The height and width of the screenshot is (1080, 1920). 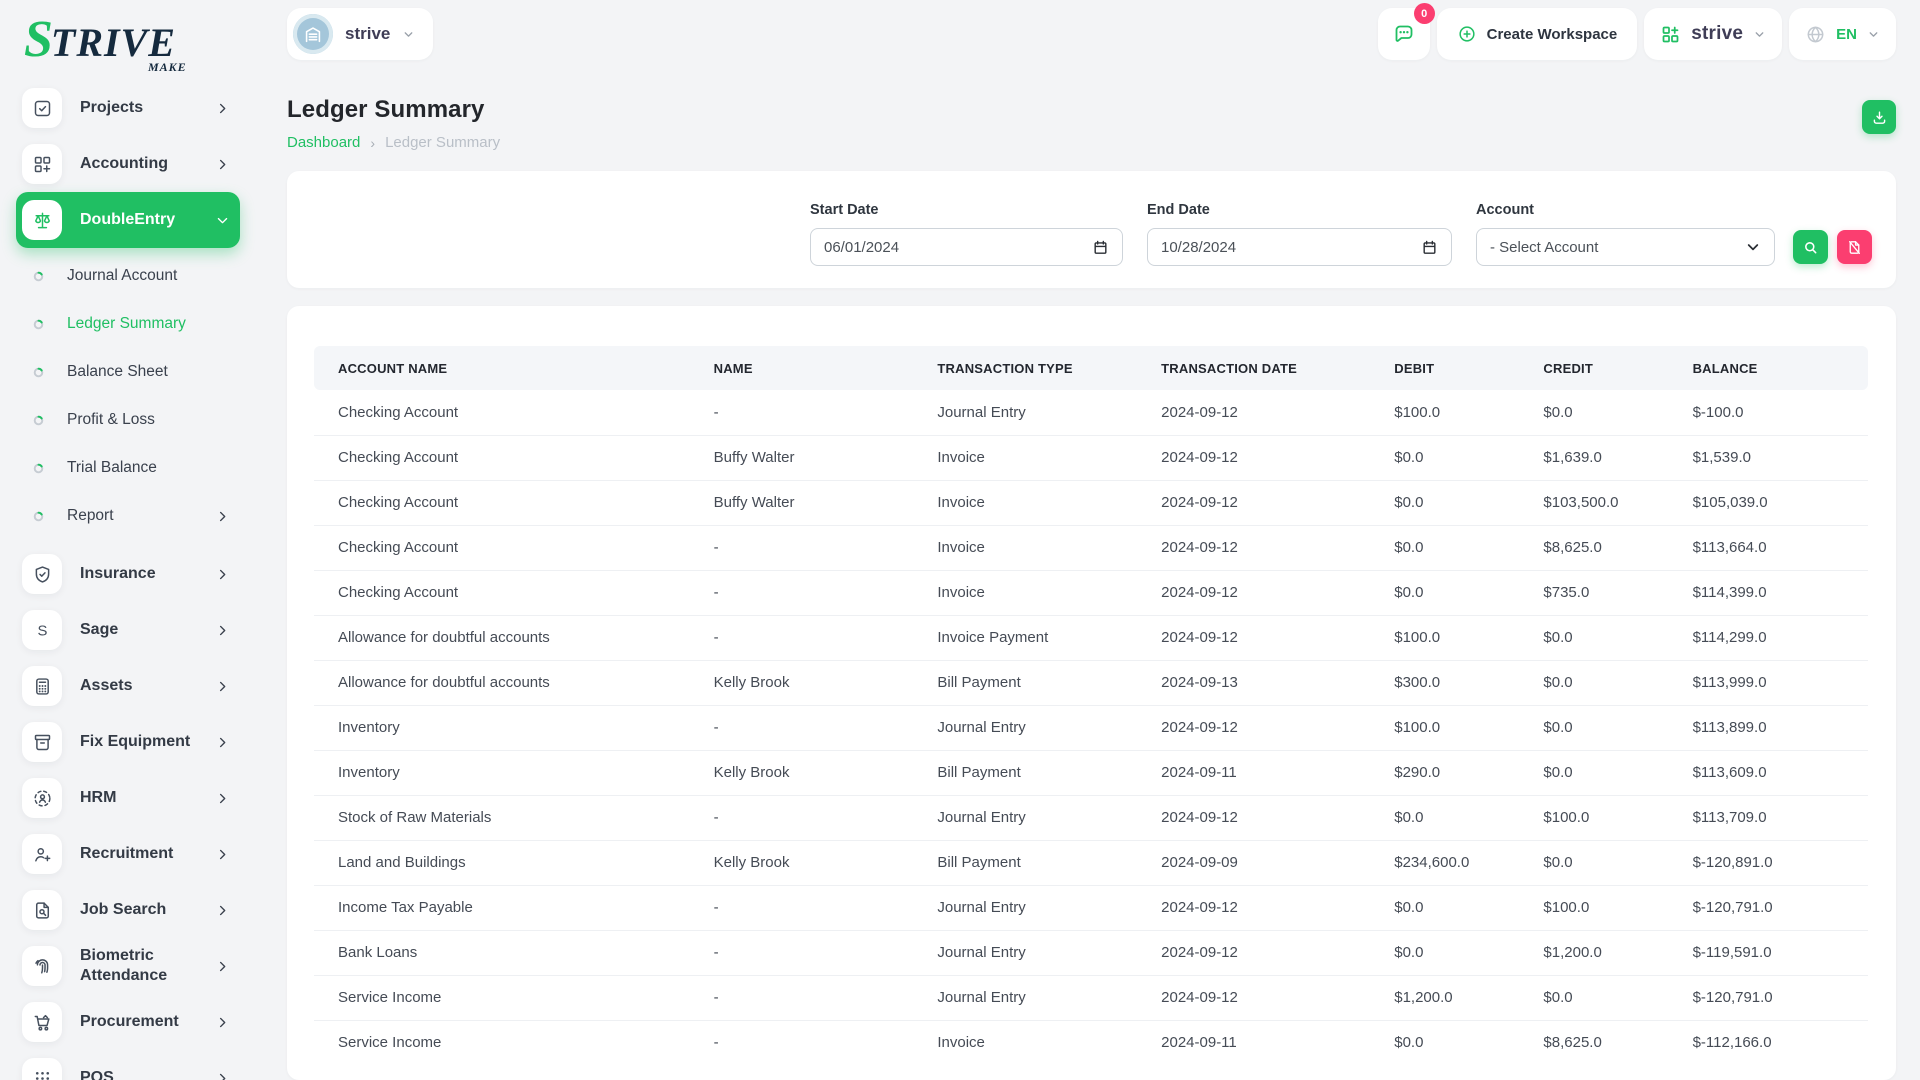 I want to click on sidebar-item-hrm: HRM, so click(x=128, y=798).